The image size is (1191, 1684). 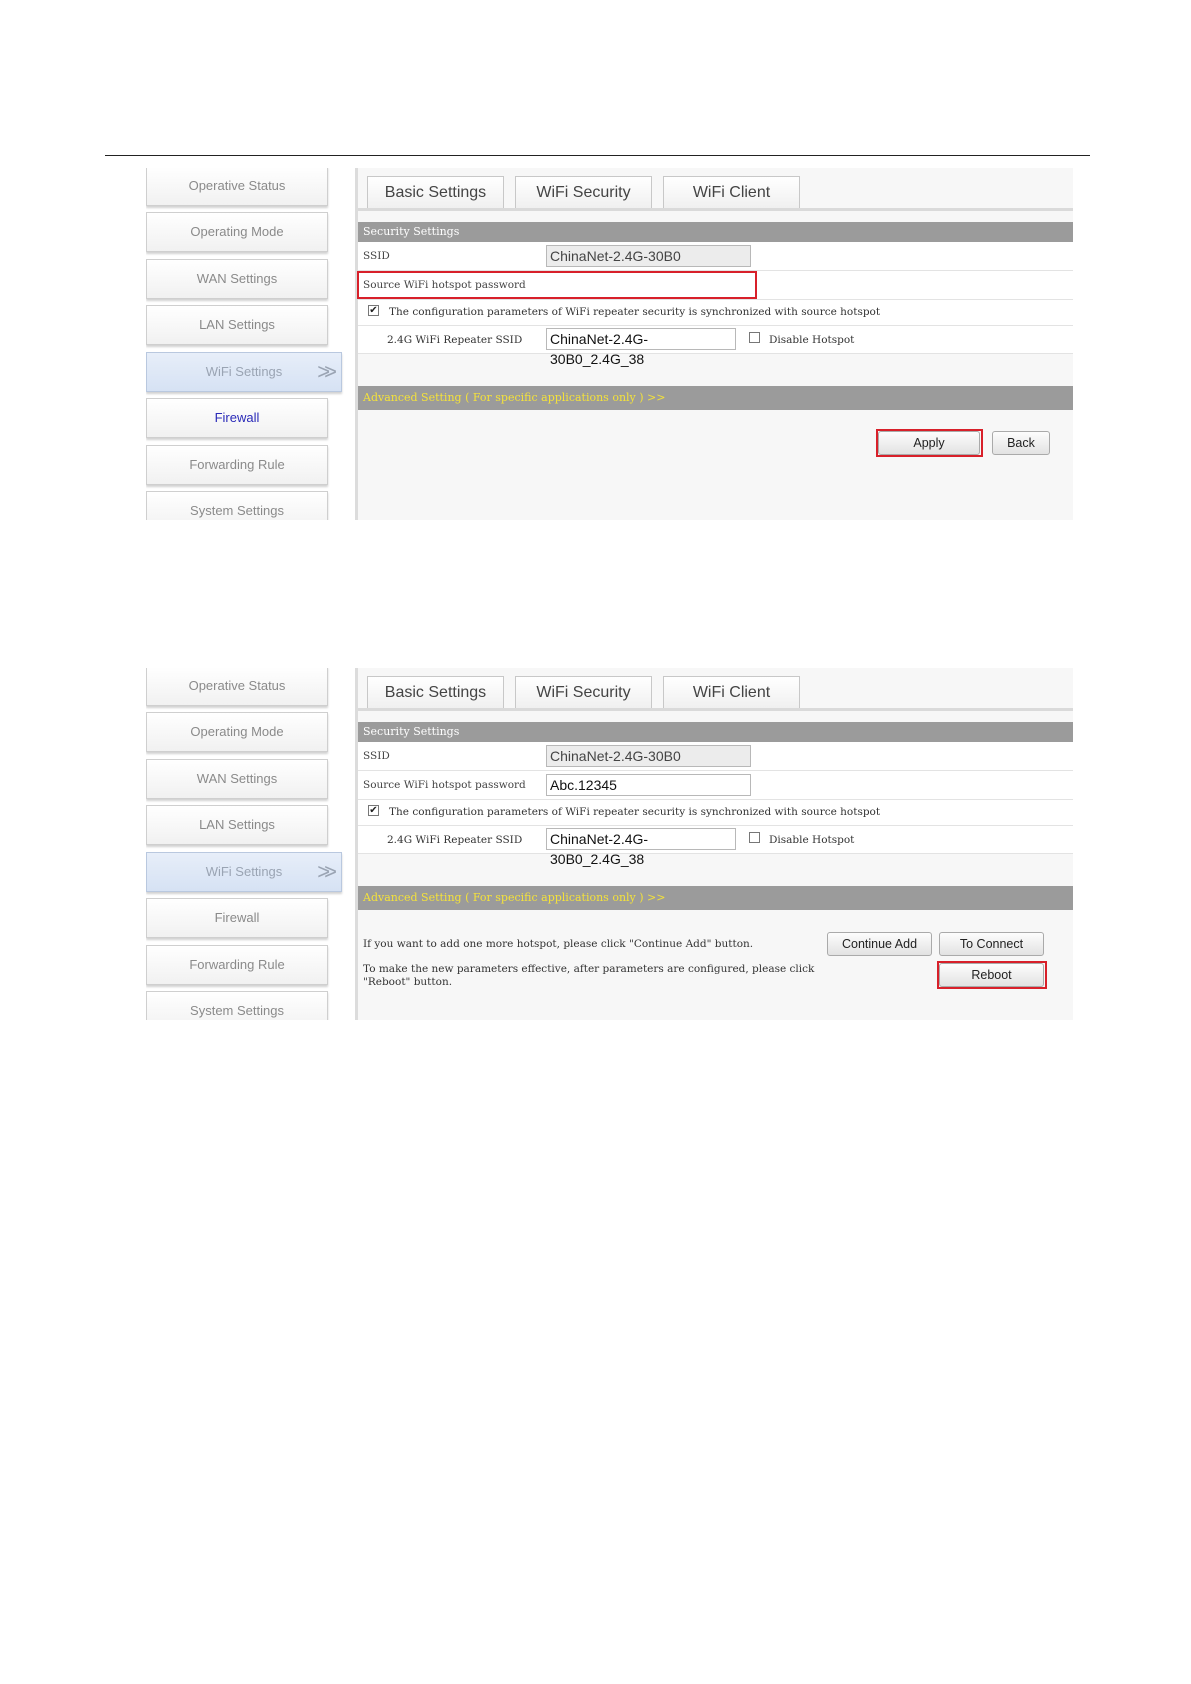 I want to click on source-password-row: Source WiFi hotspot password, so click(x=715, y=285).